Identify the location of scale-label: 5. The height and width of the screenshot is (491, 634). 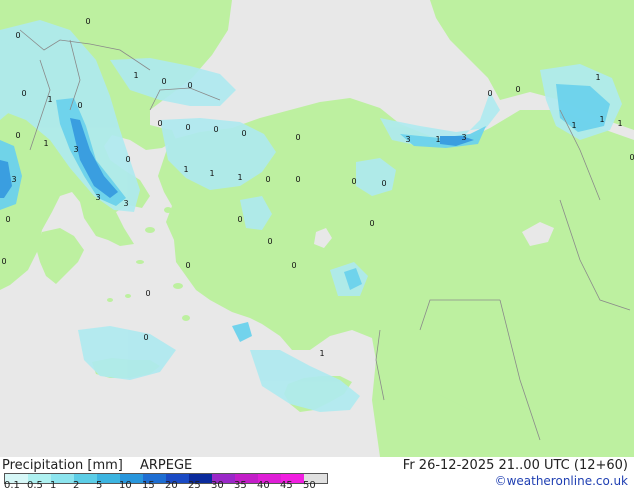
(99, 485).